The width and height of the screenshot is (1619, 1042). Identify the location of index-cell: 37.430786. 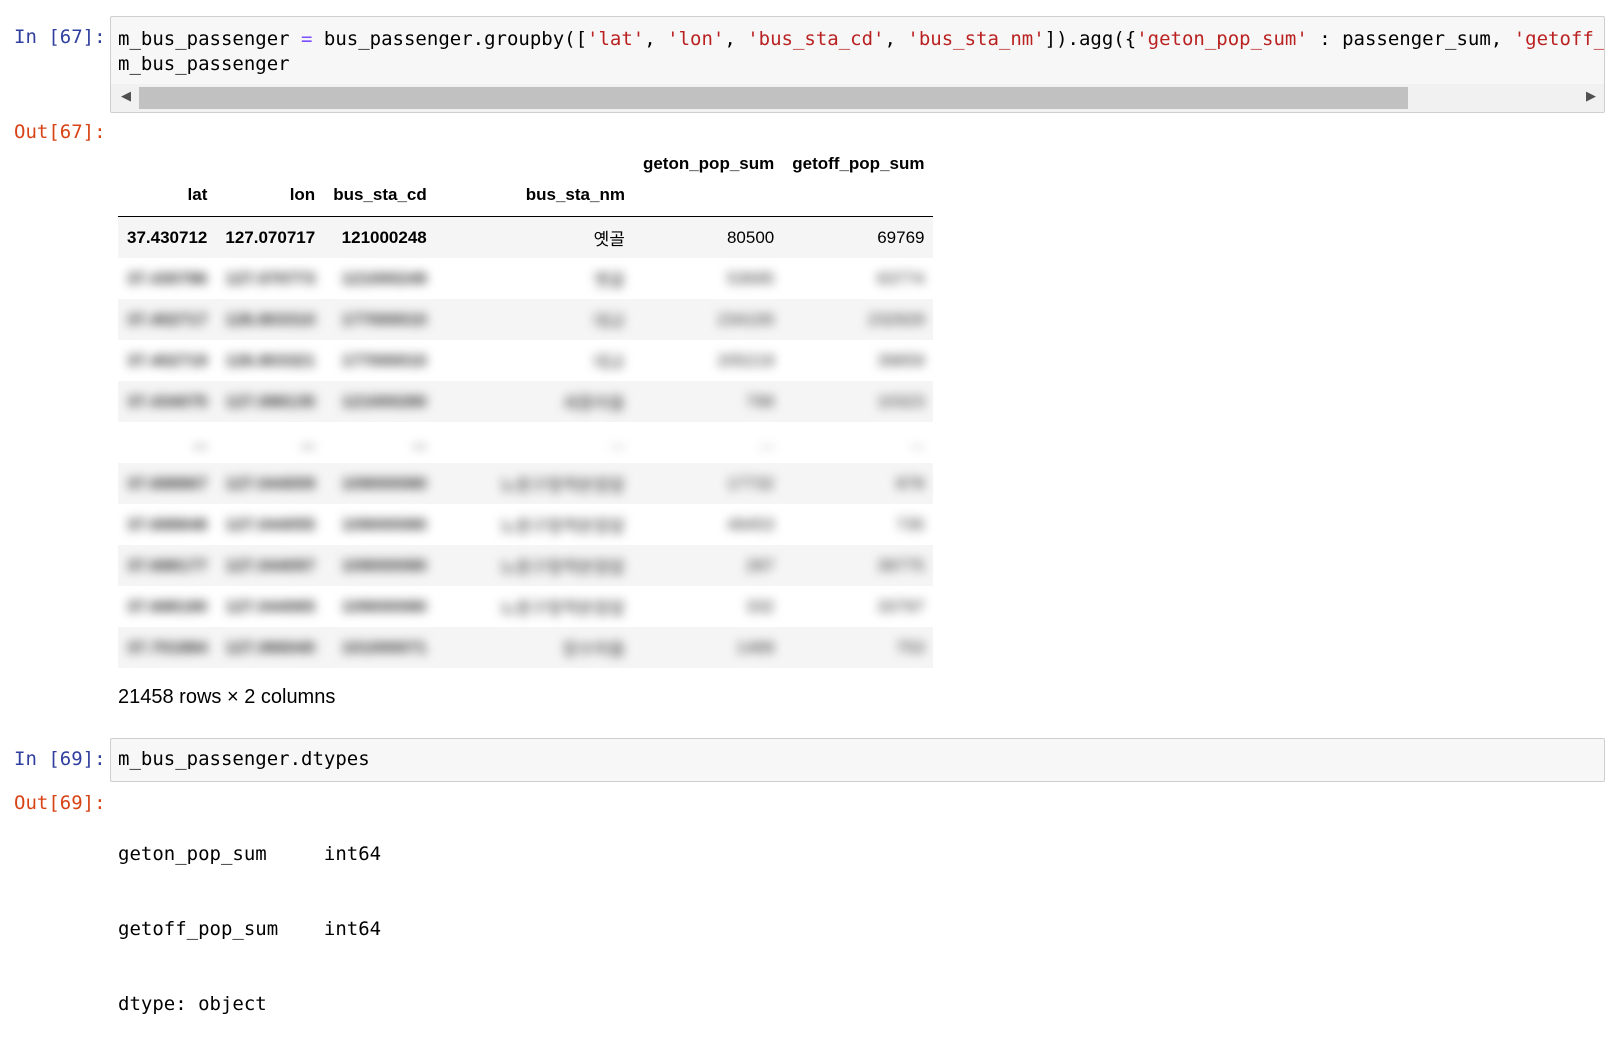
(167, 278).